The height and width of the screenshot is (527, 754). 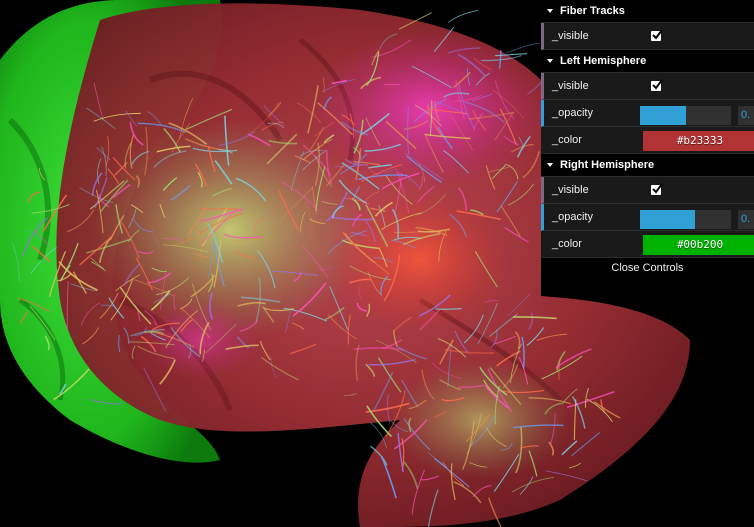 I want to click on folder-title-label: Fiber Tracks, so click(x=592, y=11).